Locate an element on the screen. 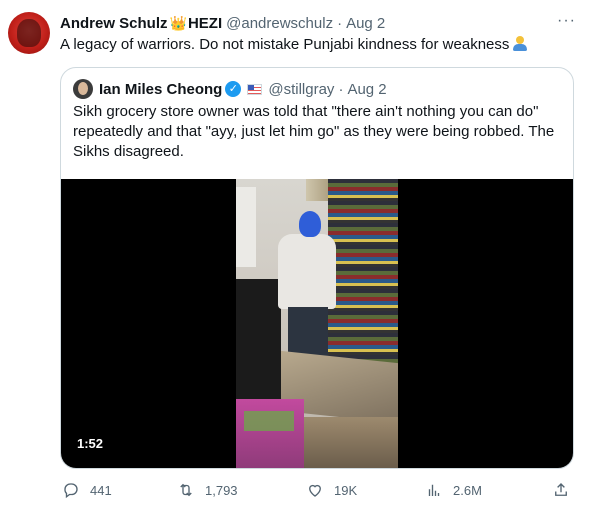 The width and height of the screenshot is (598, 518). author-name: Andrew Schulz is located at coordinates (114, 23).